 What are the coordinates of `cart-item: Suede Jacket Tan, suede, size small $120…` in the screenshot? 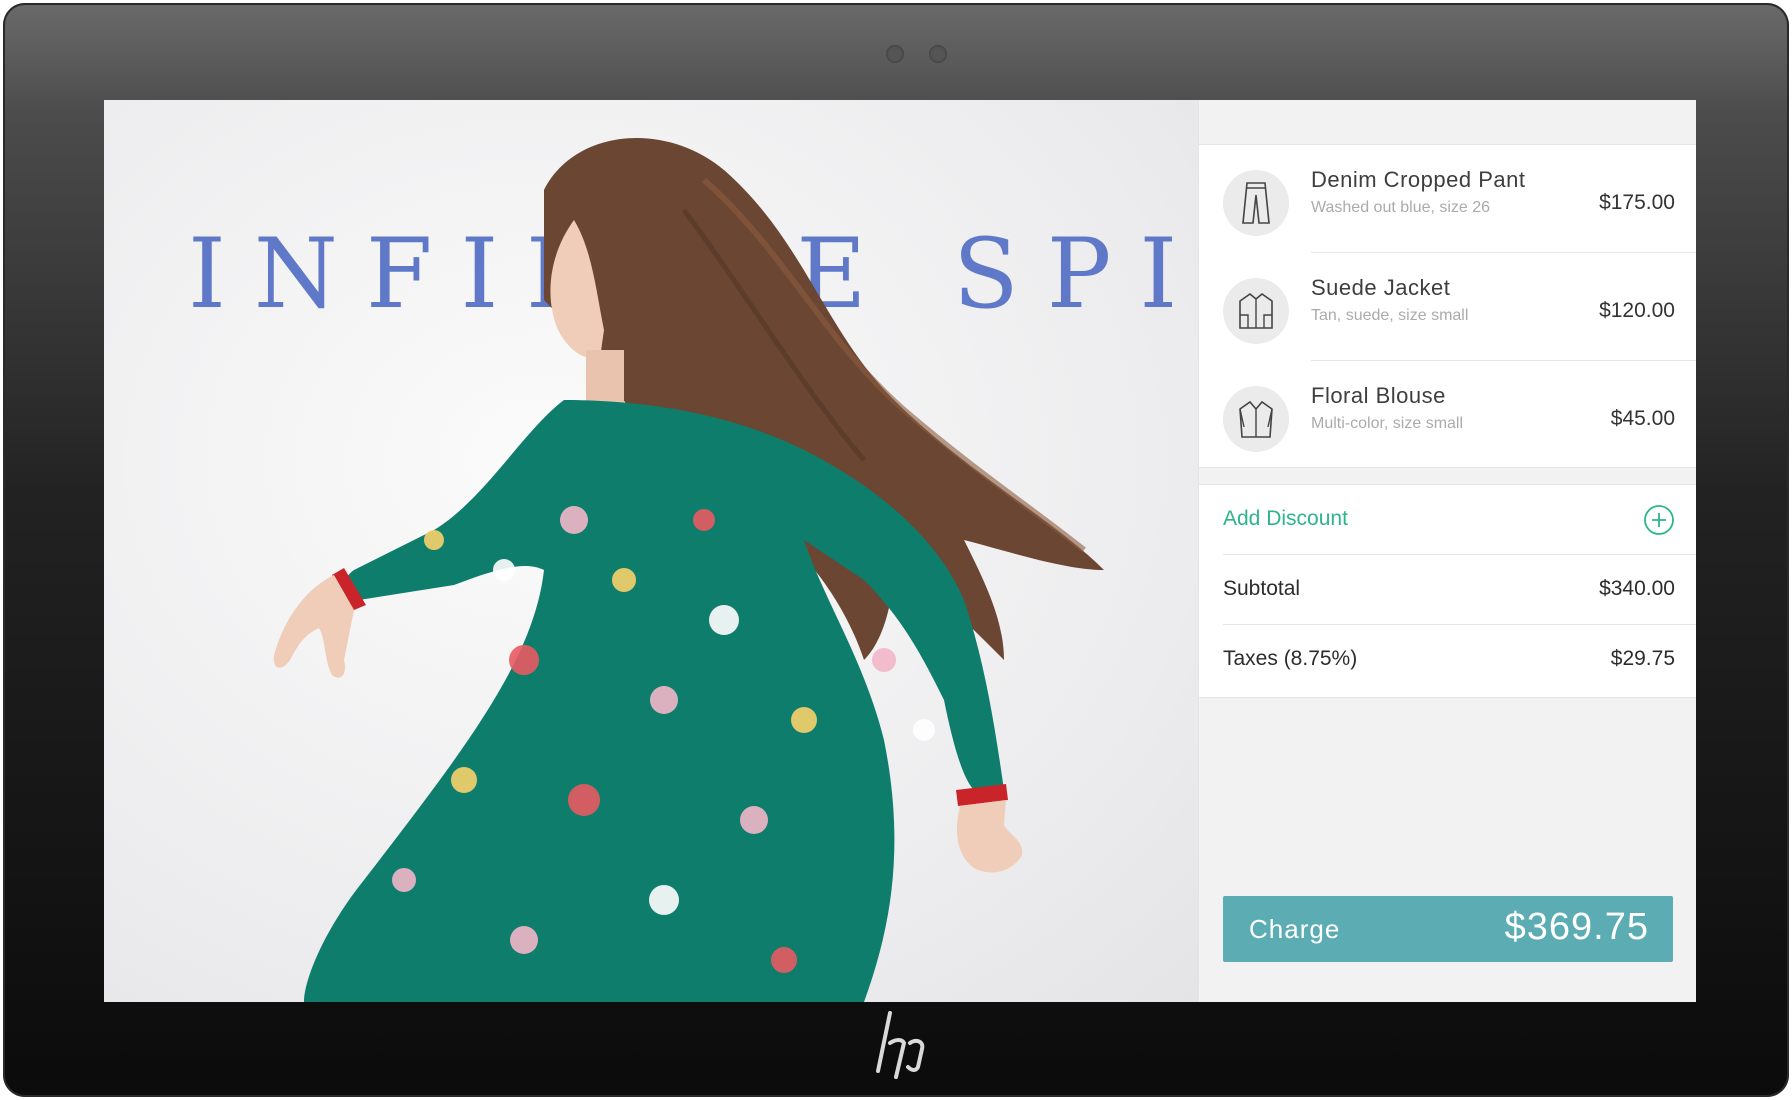 It's located at (1447, 307).